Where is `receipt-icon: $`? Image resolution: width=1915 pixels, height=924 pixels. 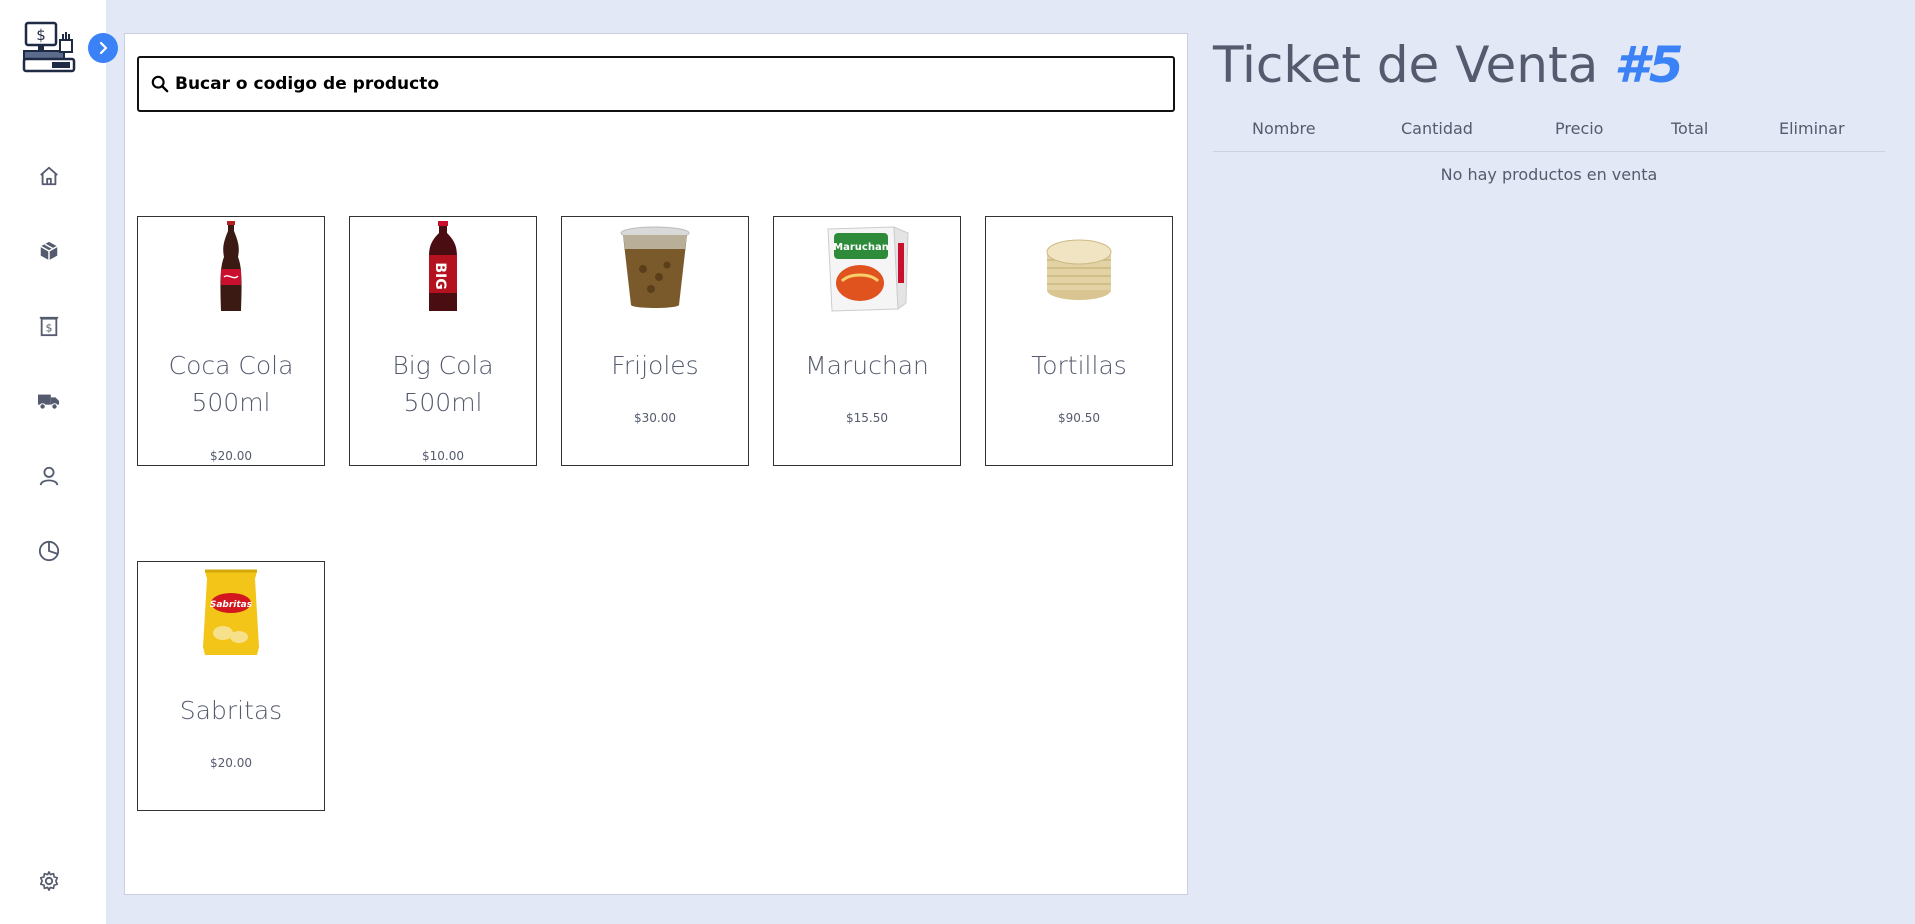 receipt-icon: $ is located at coordinates (49, 326).